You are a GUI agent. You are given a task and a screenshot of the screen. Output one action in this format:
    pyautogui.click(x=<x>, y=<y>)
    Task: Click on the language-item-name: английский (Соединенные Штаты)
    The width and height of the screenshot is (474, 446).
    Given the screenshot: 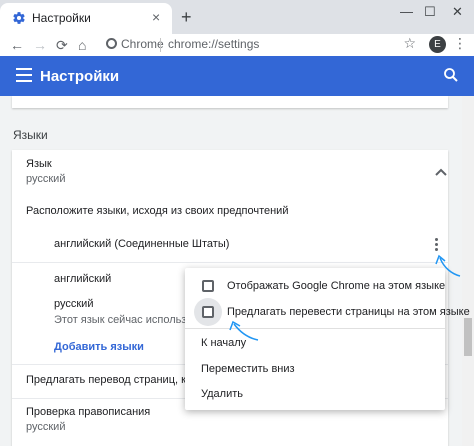 What is the action you would take?
    pyautogui.click(x=142, y=244)
    